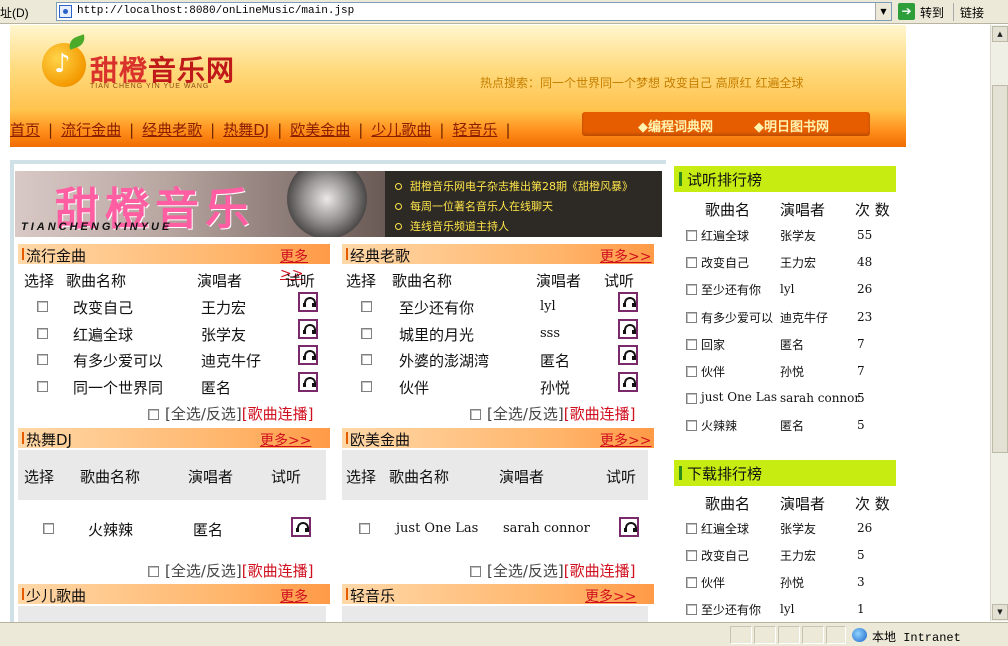 Image resolution: width=1008 pixels, height=646 pixels. What do you see at coordinates (459, 226) in the screenshot?
I see `news-text: 连线音乐频道主持人` at bounding box center [459, 226].